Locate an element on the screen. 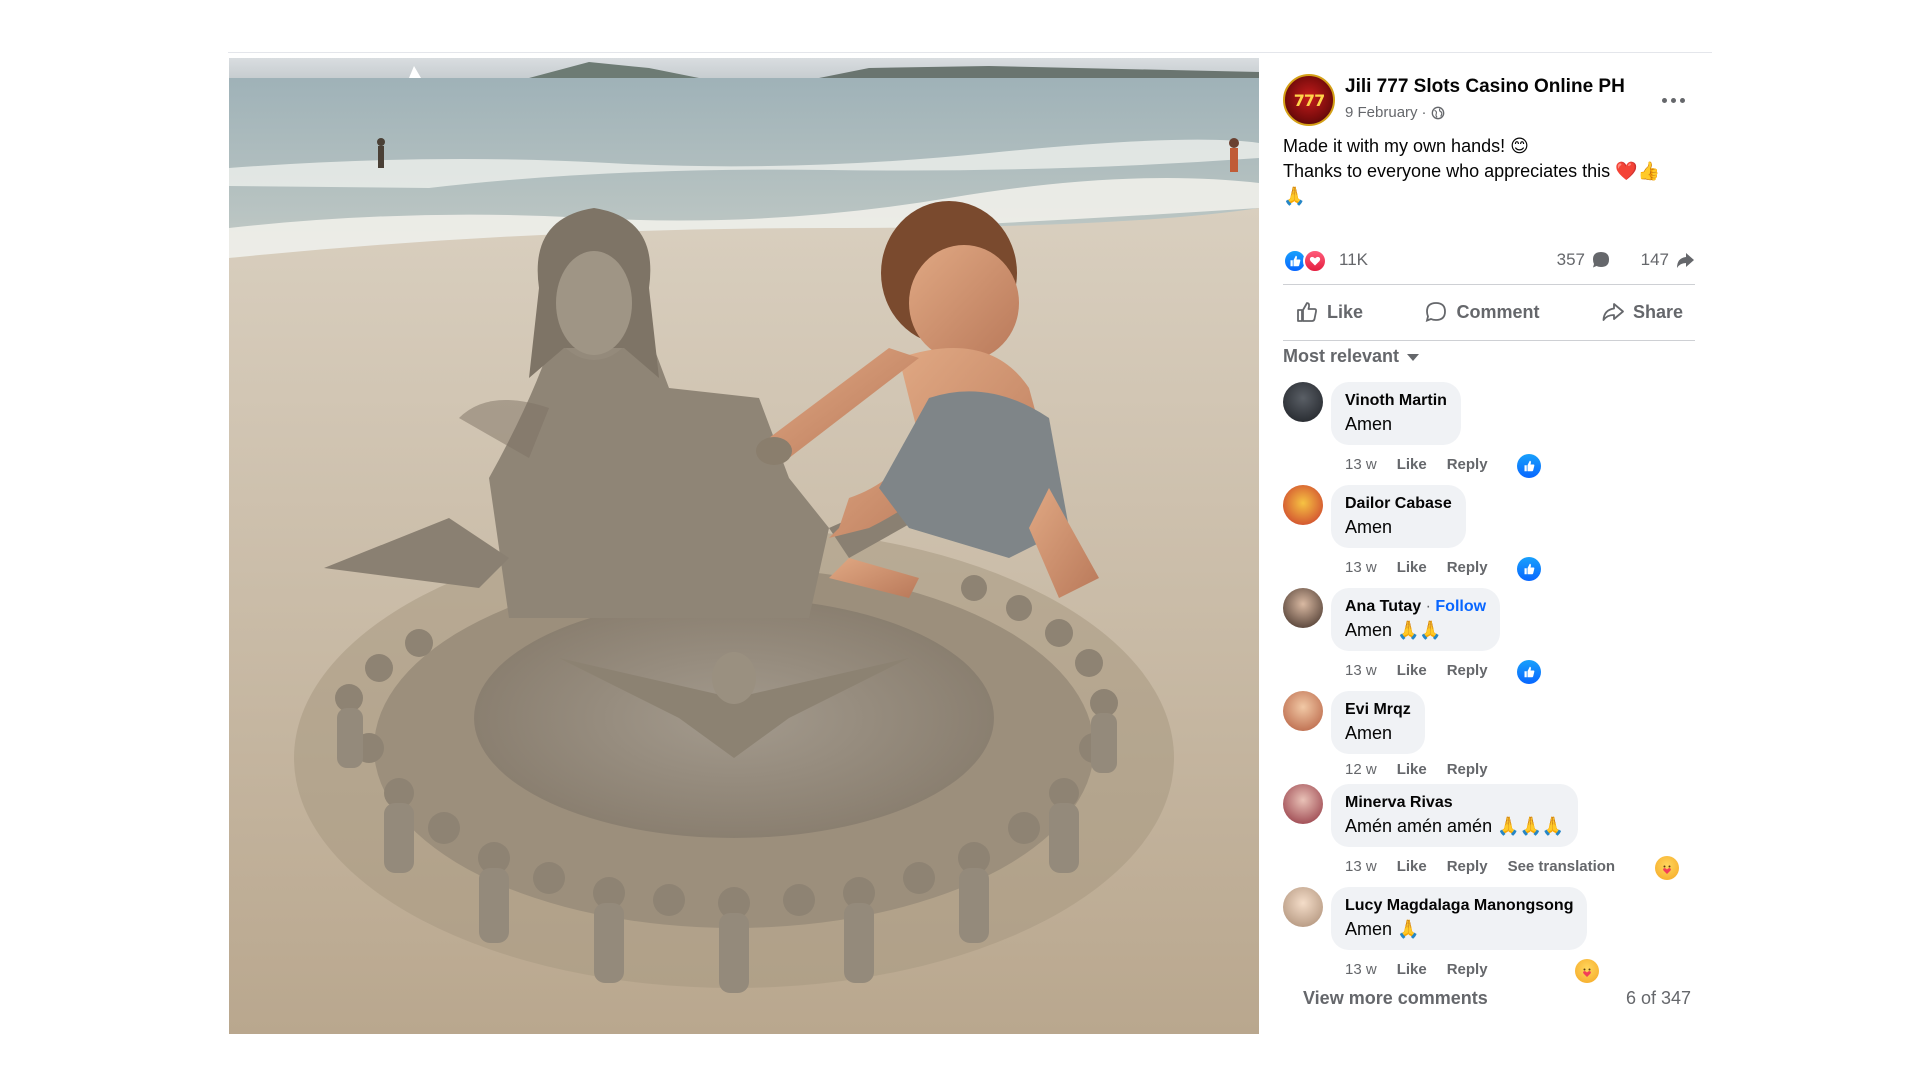  share-icon is located at coordinates (1613, 312).